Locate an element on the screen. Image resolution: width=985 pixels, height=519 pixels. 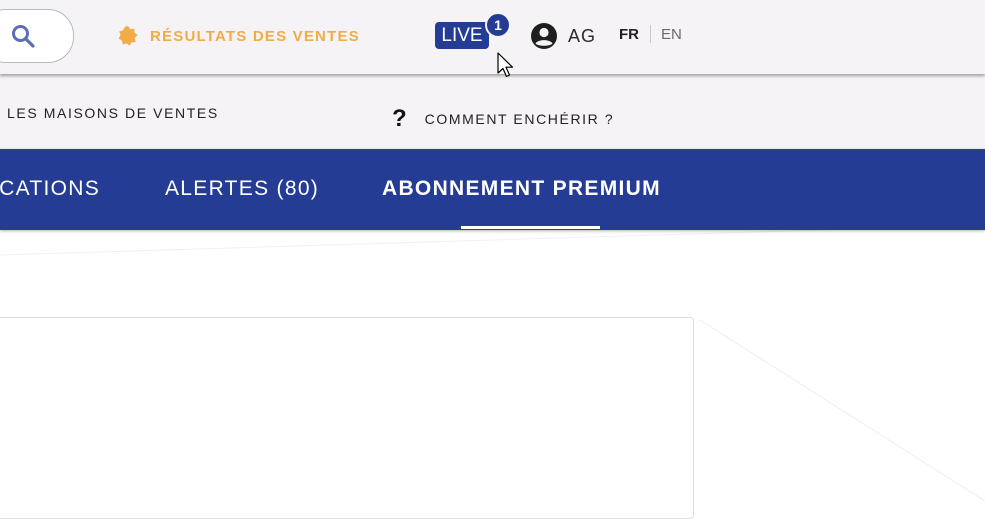
nav-how-to-bid: ? COMMENT ENCHÉRIR ? is located at coordinates (503, 119).